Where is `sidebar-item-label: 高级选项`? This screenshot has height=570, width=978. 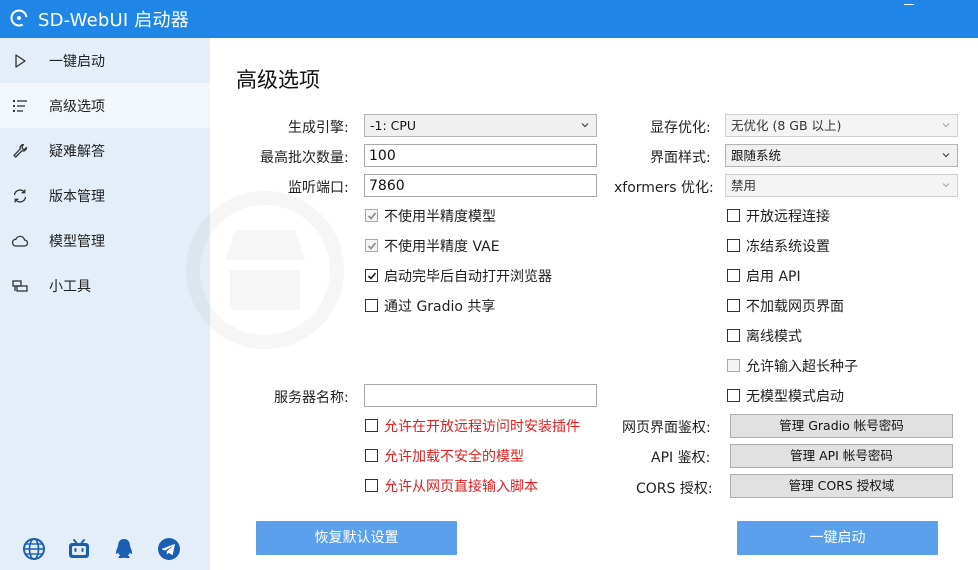 sidebar-item-label: 高级选项 is located at coordinates (77, 107).